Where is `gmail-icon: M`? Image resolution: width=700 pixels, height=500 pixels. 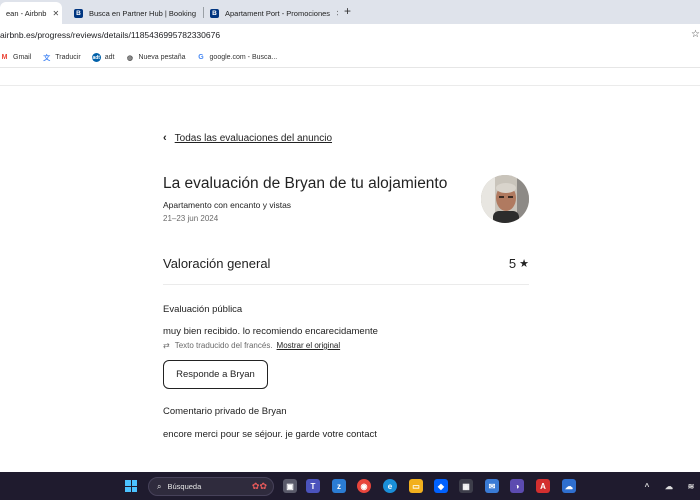 gmail-icon: M is located at coordinates (4, 57).